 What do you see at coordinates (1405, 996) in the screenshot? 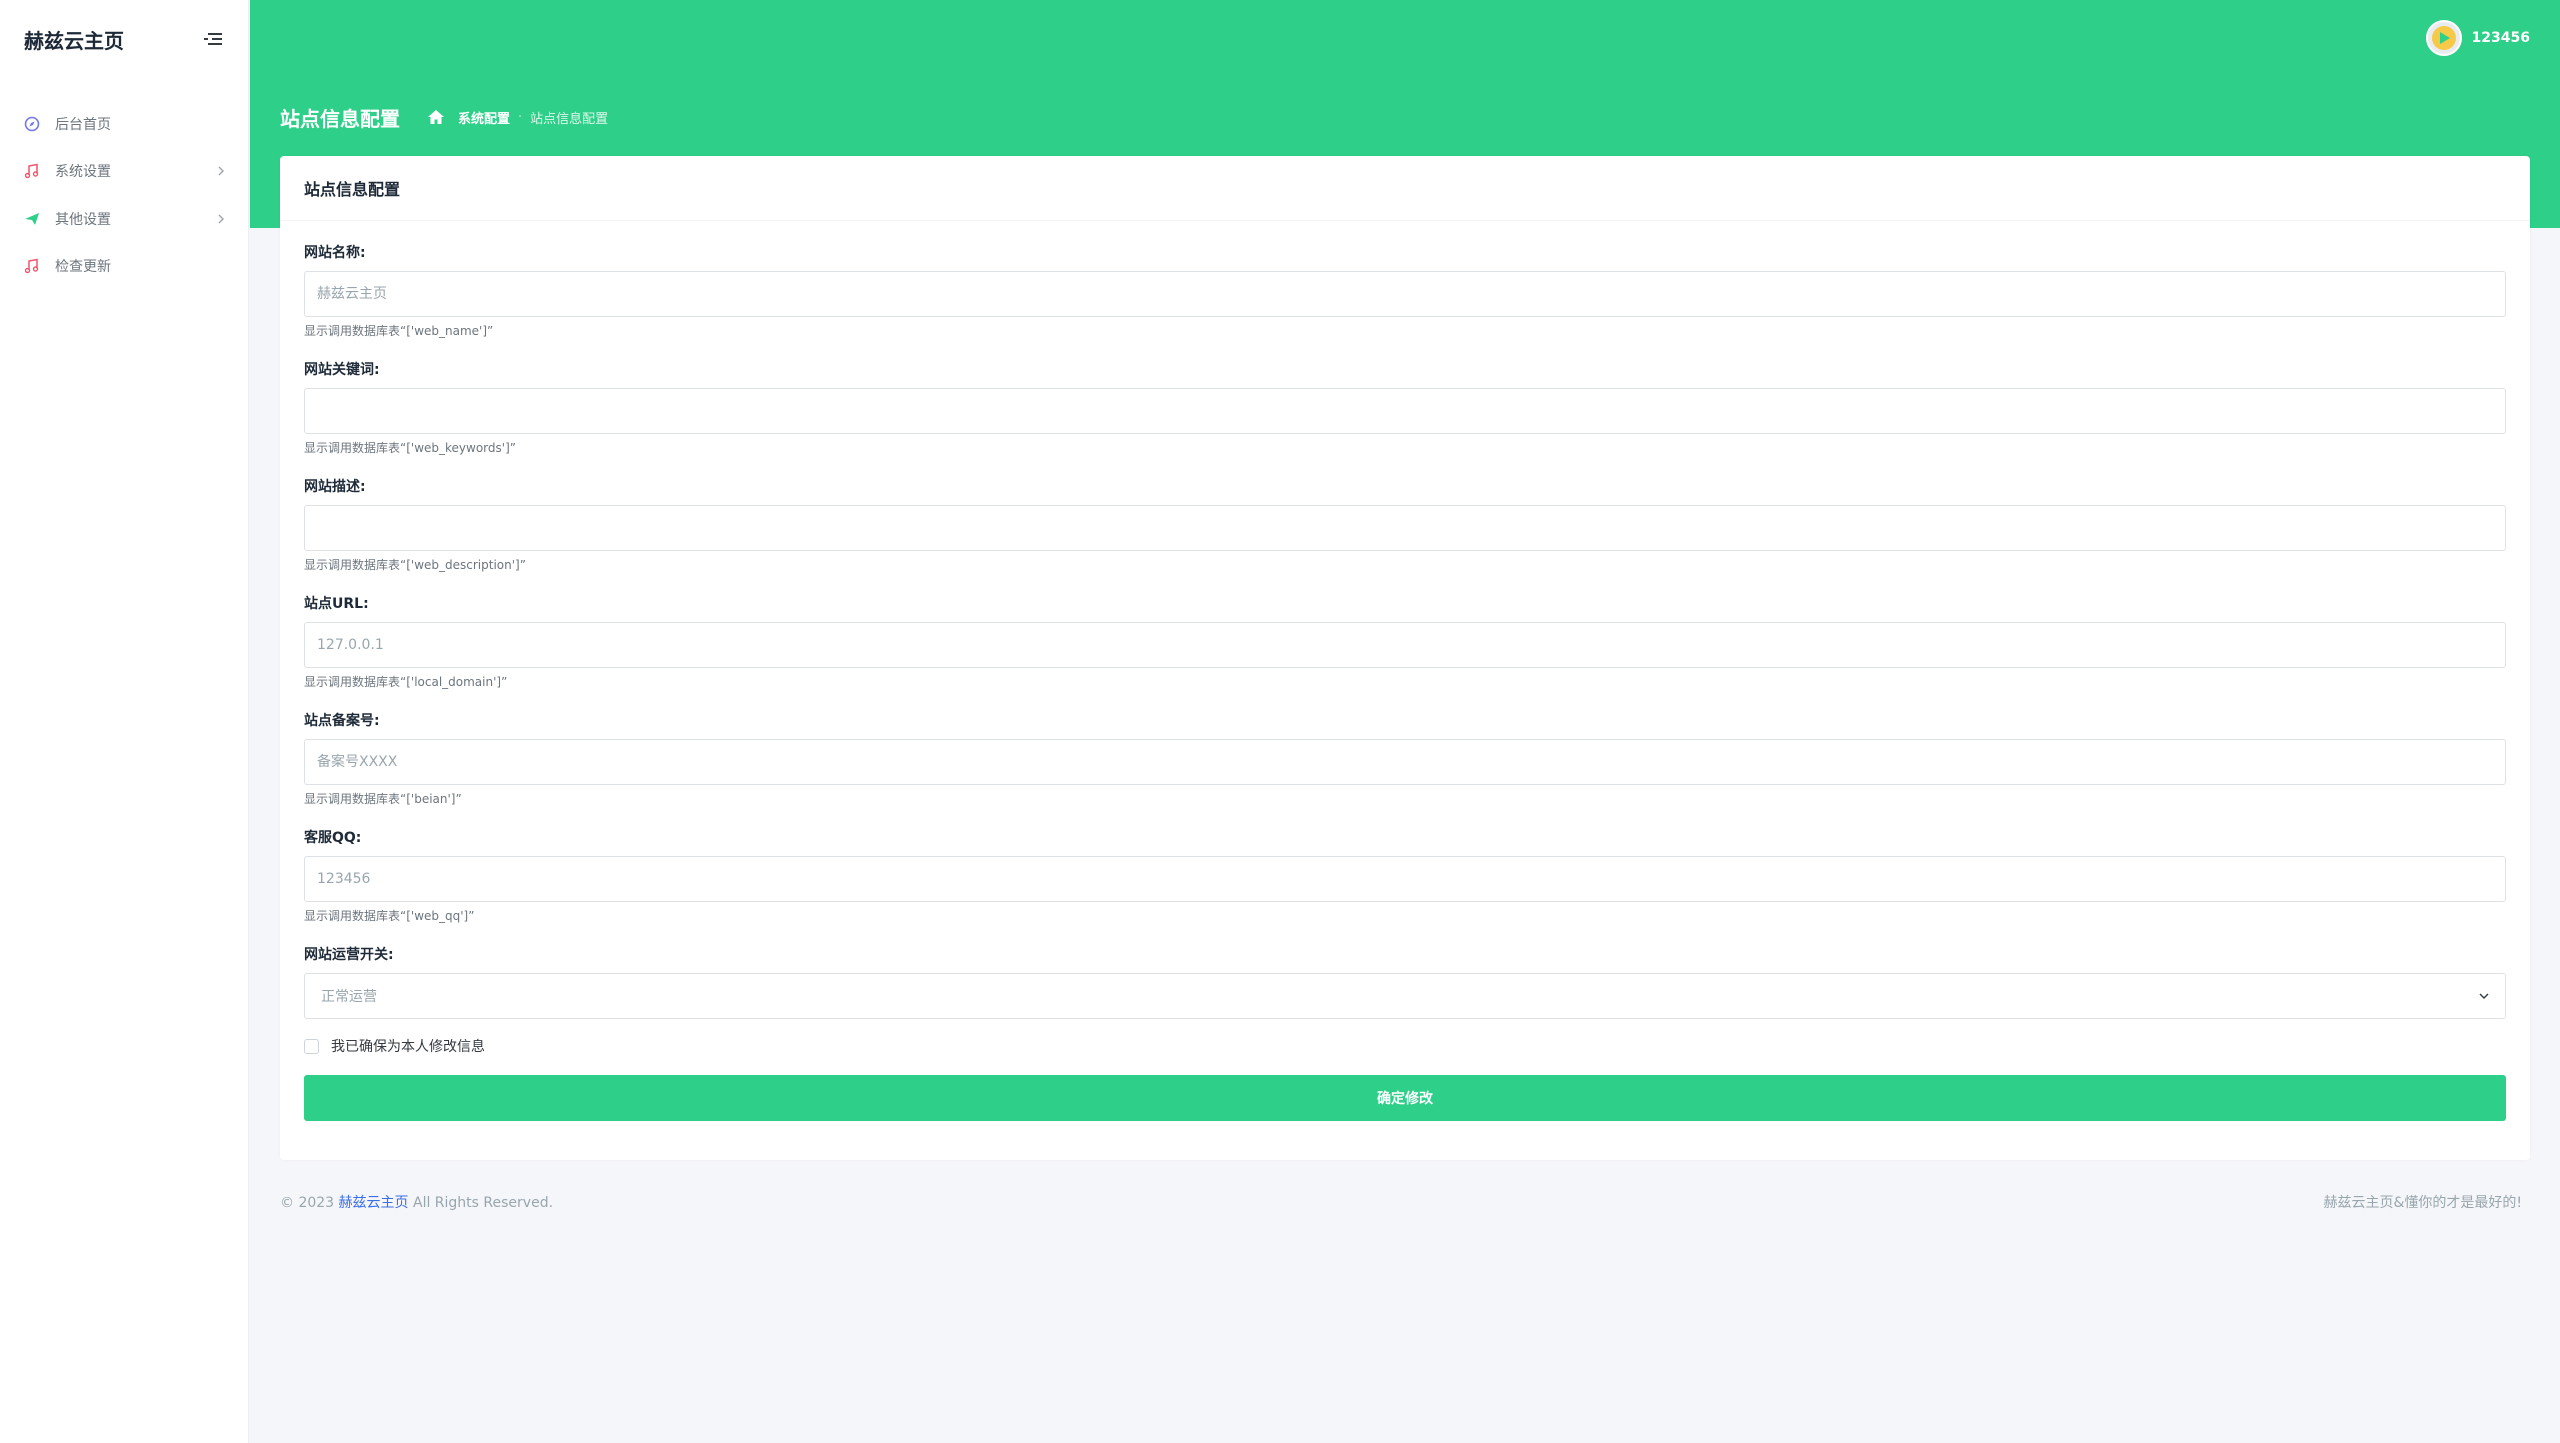
I see `site-status-select: 正常运营` at bounding box center [1405, 996].